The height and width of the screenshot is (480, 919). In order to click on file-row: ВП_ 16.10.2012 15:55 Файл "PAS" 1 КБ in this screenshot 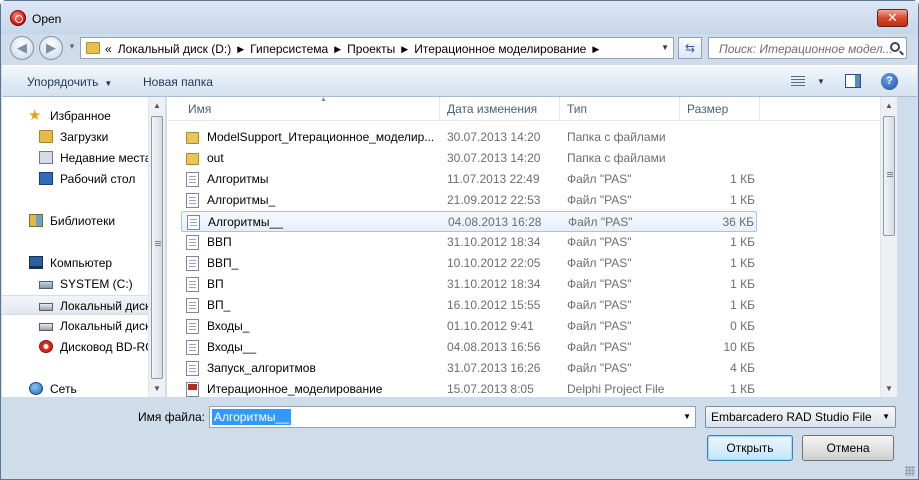, I will do `click(469, 305)`.